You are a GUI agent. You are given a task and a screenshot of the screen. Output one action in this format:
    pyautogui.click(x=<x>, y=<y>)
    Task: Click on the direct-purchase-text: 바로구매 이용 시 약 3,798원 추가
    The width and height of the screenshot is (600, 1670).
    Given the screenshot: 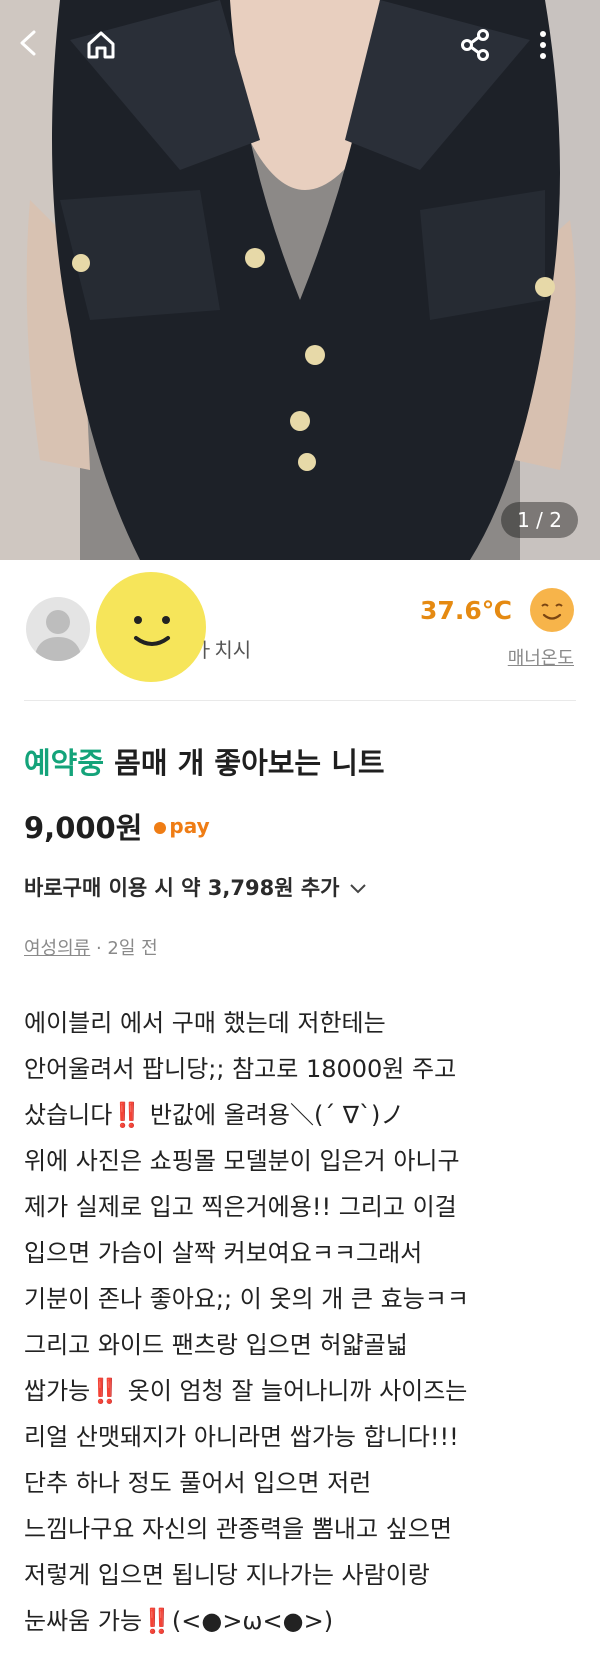 What is the action you would take?
    pyautogui.click(x=182, y=888)
    